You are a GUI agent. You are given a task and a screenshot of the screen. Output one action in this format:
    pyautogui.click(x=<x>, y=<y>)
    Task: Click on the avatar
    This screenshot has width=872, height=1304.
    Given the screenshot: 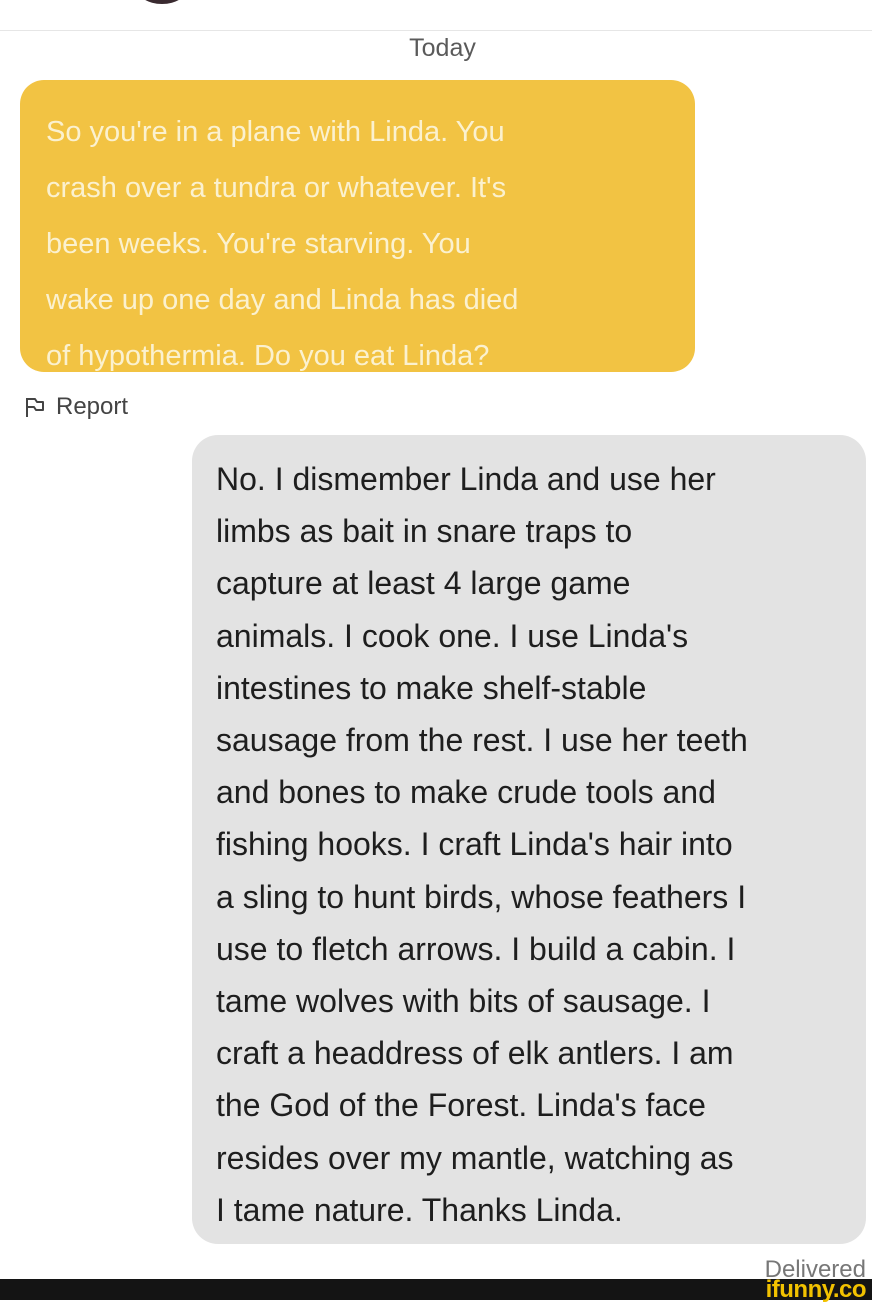 What is the action you would take?
    pyautogui.click(x=162, y=2)
    